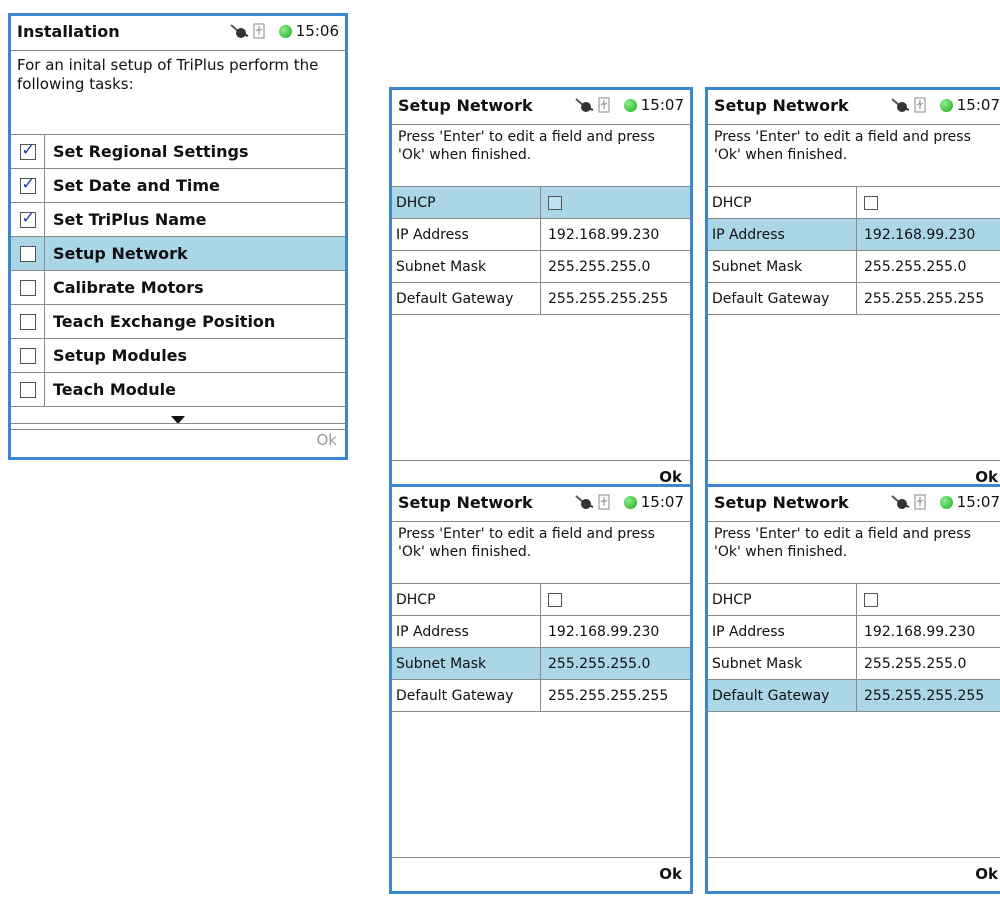 This screenshot has height=911, width=1000. What do you see at coordinates (120, 355) in the screenshot?
I see `task-label: Setup Modules` at bounding box center [120, 355].